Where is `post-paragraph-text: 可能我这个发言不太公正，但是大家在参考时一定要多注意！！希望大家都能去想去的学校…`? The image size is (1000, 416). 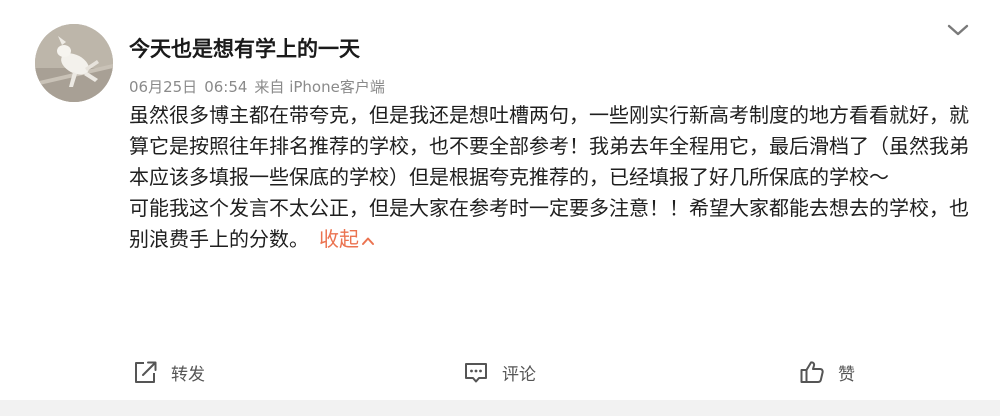
post-paragraph-text: 可能我这个发言不太公正，但是大家在参考时一定要多注意！！希望大家都能去想去的学校… is located at coordinates (549, 223).